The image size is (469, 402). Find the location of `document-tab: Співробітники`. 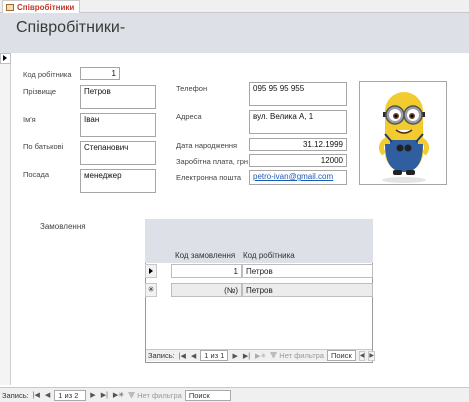

document-tab: Співробітники is located at coordinates (41, 6).